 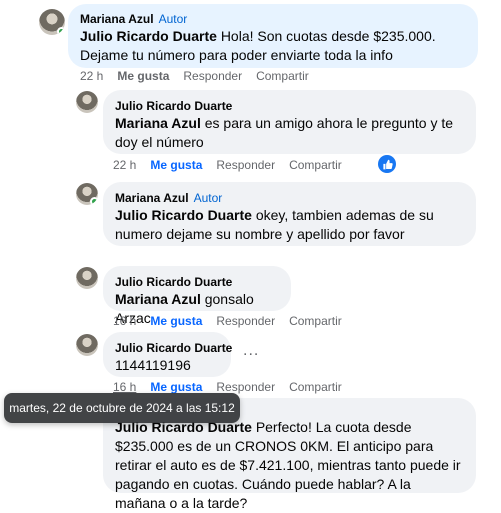 What do you see at coordinates (124, 321) in the screenshot?
I see `comment-time: 16 h` at bounding box center [124, 321].